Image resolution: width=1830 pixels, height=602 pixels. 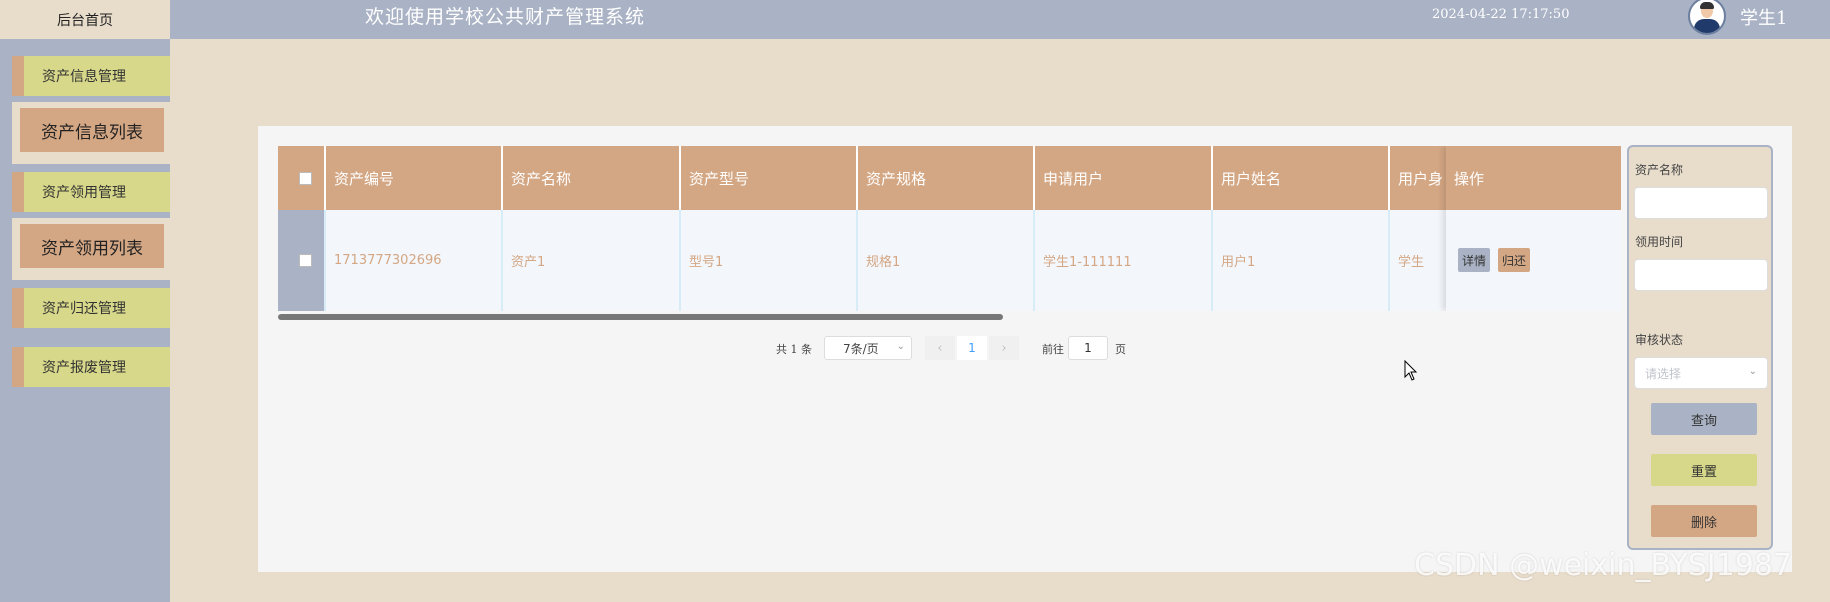 I want to click on goto-prefix: 前往, so click(x=1053, y=349).